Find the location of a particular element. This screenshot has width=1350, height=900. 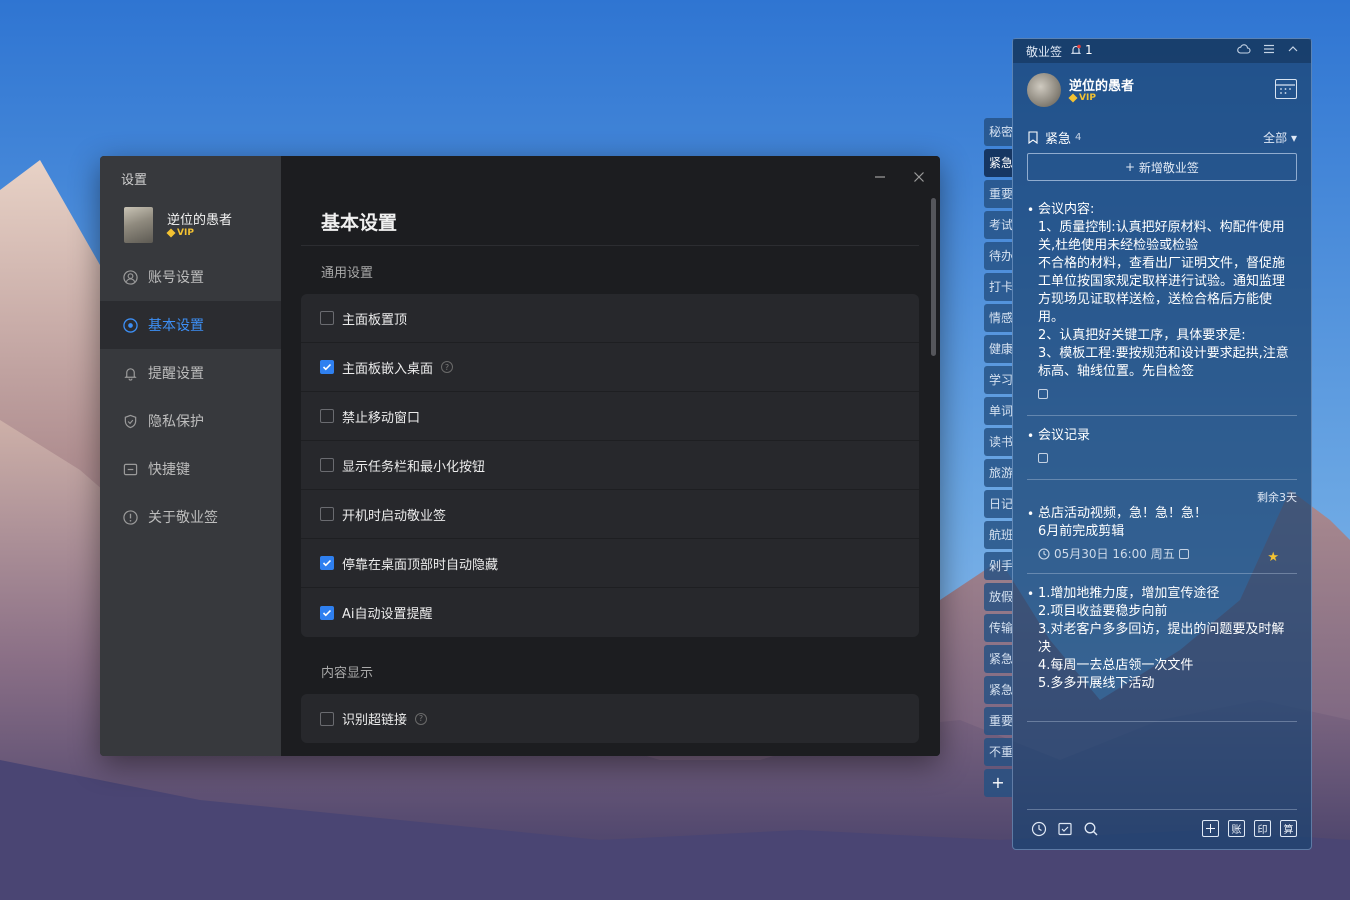

target-icon is located at coordinates (130, 325).